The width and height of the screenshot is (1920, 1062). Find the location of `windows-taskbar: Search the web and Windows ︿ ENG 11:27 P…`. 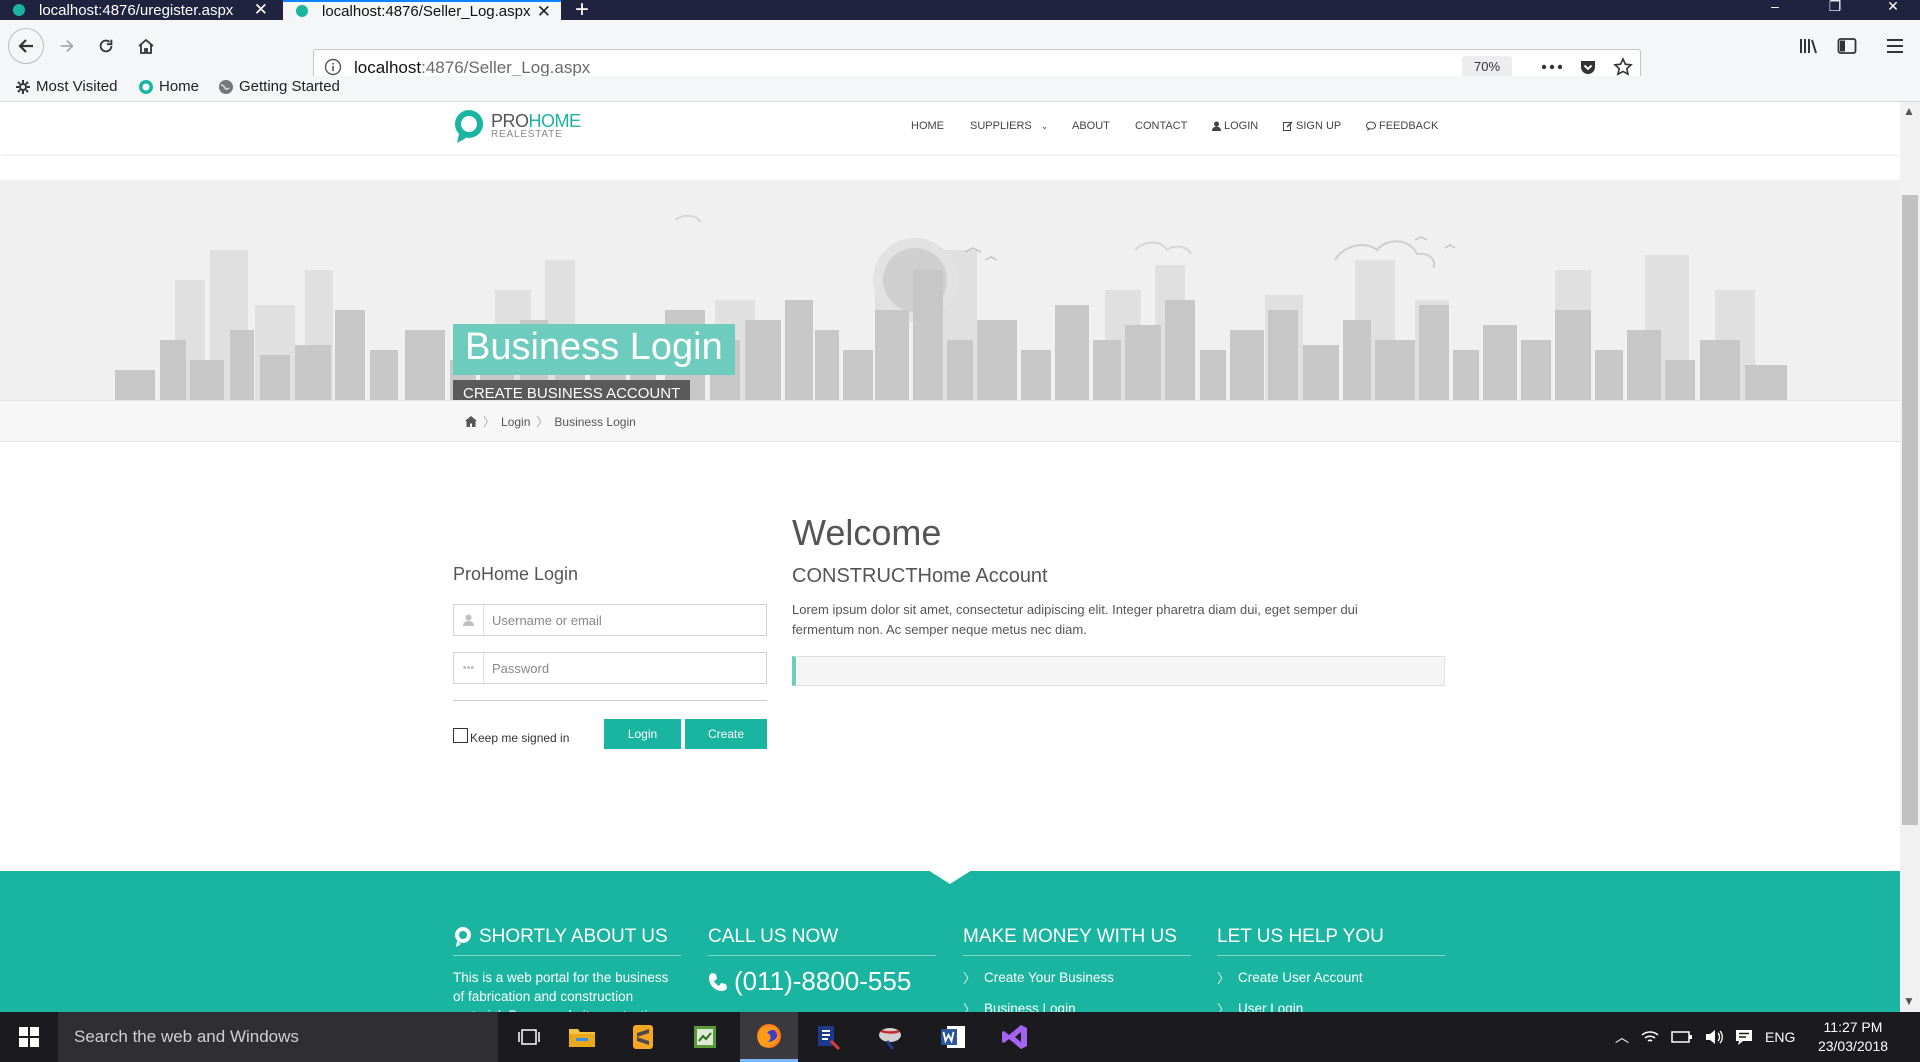

windows-taskbar: Search the web and Windows ︿ ENG 11:27 P… is located at coordinates (960, 1037).